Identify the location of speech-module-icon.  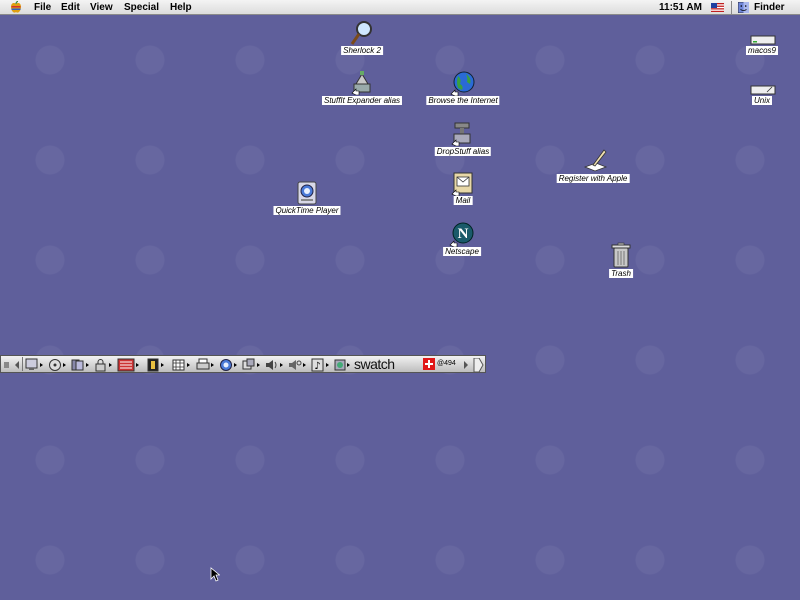
(298, 364).